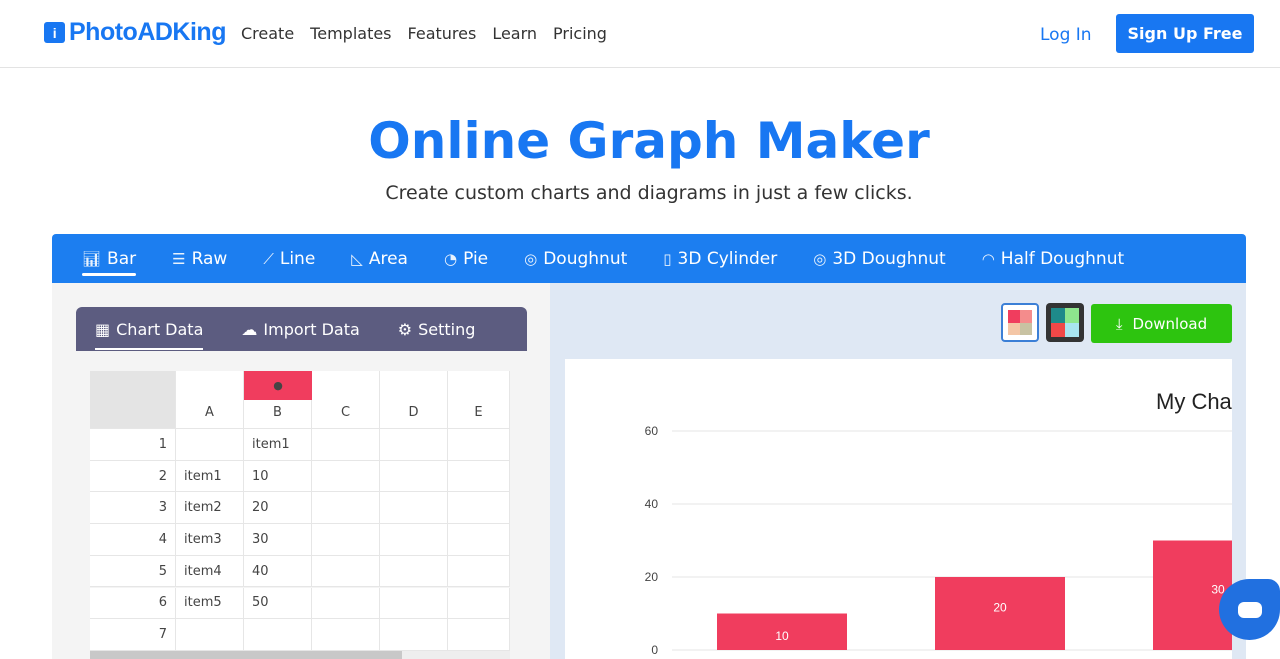  What do you see at coordinates (879, 258) in the screenshot?
I see `tab-3d-doughnut: ◎ 3D Doughnut` at bounding box center [879, 258].